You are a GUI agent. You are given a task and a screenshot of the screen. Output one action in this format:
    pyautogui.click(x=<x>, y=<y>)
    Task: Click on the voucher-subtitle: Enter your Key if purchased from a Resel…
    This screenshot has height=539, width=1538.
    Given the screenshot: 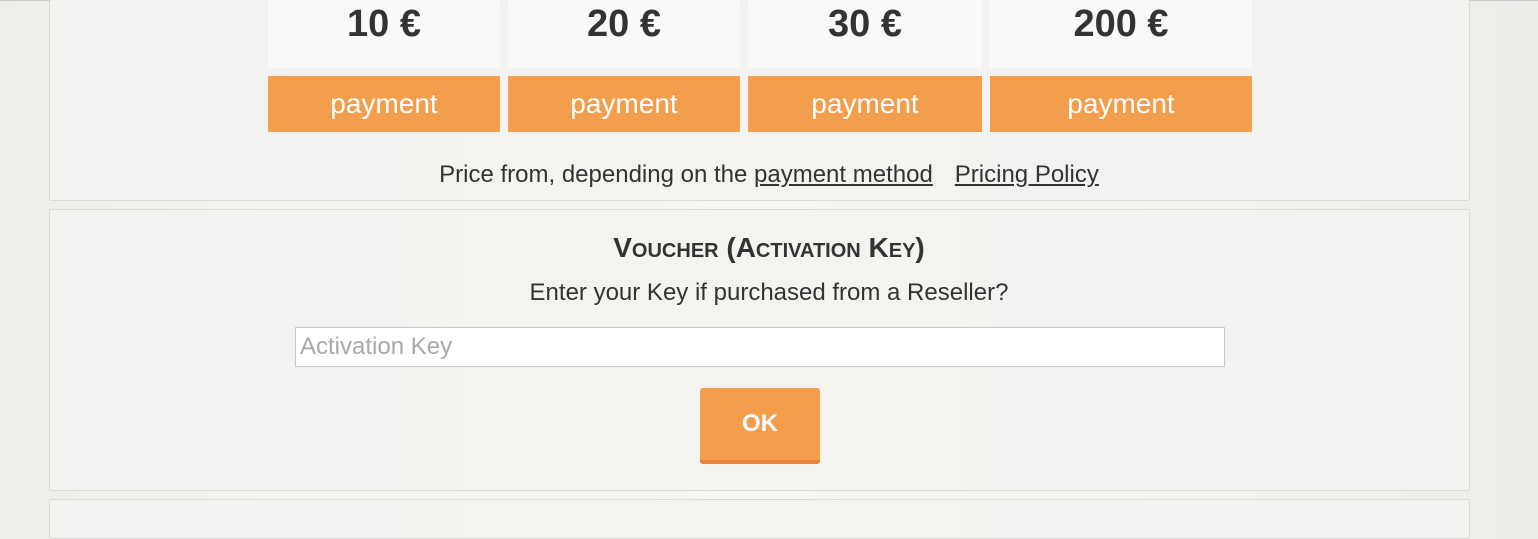 What is the action you would take?
    pyautogui.click(x=769, y=292)
    